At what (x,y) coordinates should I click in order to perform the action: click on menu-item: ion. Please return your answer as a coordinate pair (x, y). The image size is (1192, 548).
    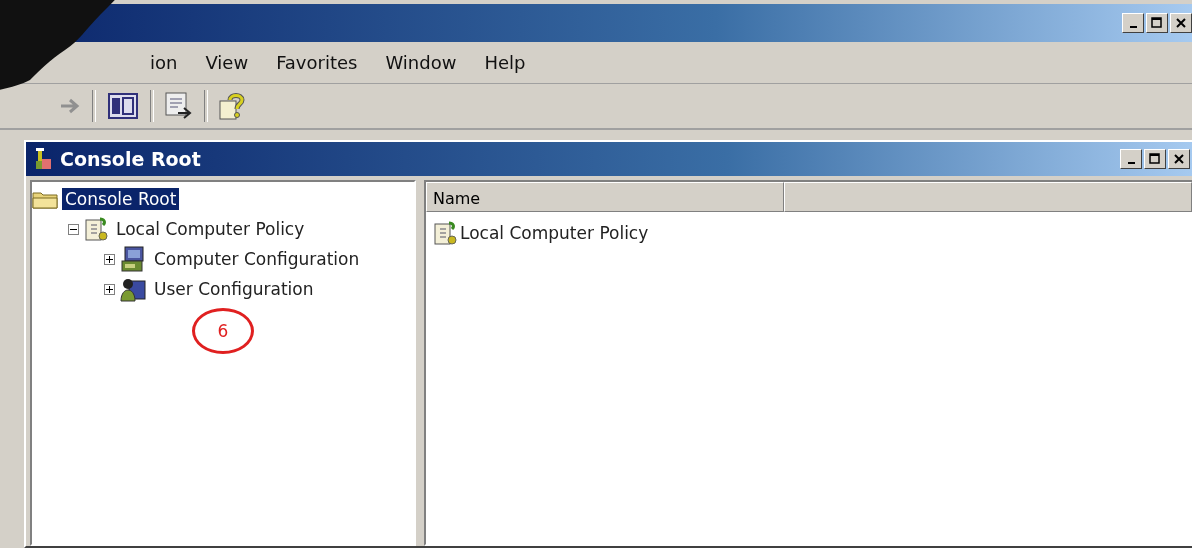
    Looking at the image, I should click on (164, 62).